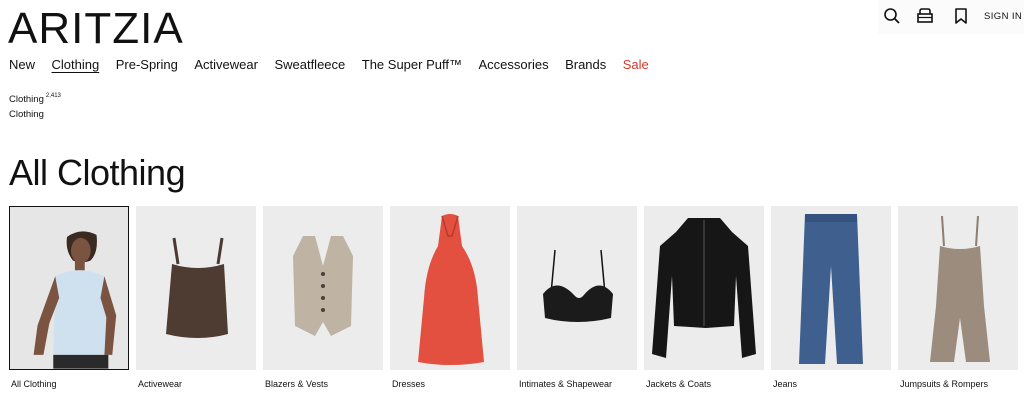 The image size is (1024, 419). I want to click on category-tile-jeans: Jeans, so click(831, 297).